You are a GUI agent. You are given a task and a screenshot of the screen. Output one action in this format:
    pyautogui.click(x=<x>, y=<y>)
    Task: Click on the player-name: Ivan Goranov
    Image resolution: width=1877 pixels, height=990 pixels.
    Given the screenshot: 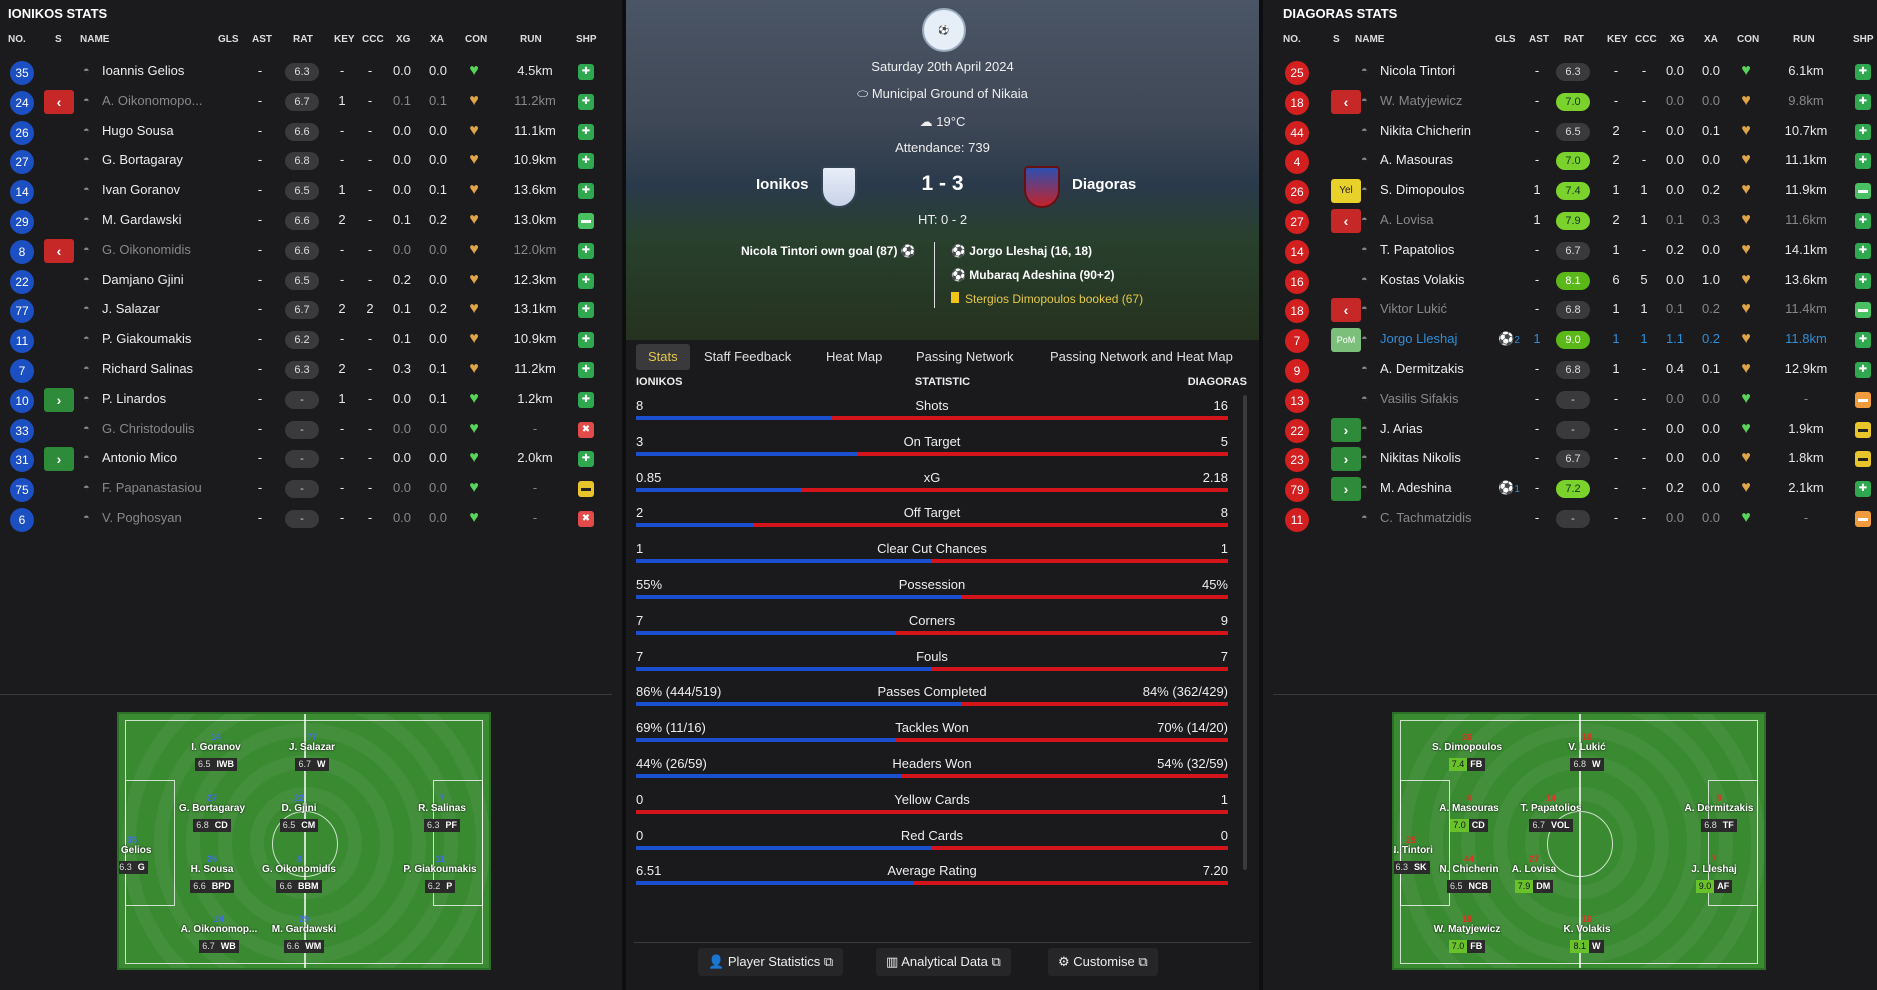 What is the action you would take?
    pyautogui.click(x=141, y=192)
    